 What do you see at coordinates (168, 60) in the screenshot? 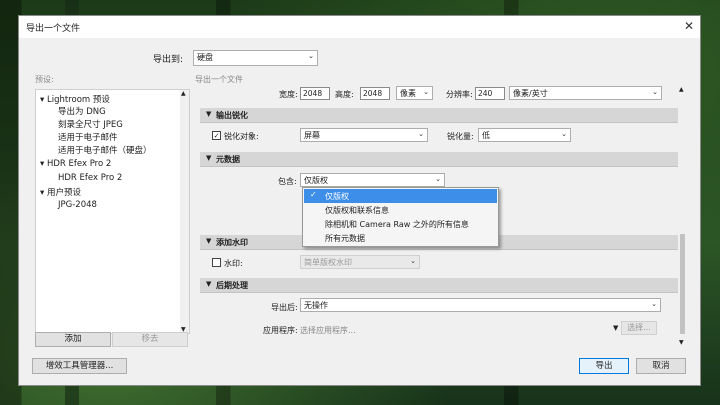
I see `export-to-label: 导出到:` at bounding box center [168, 60].